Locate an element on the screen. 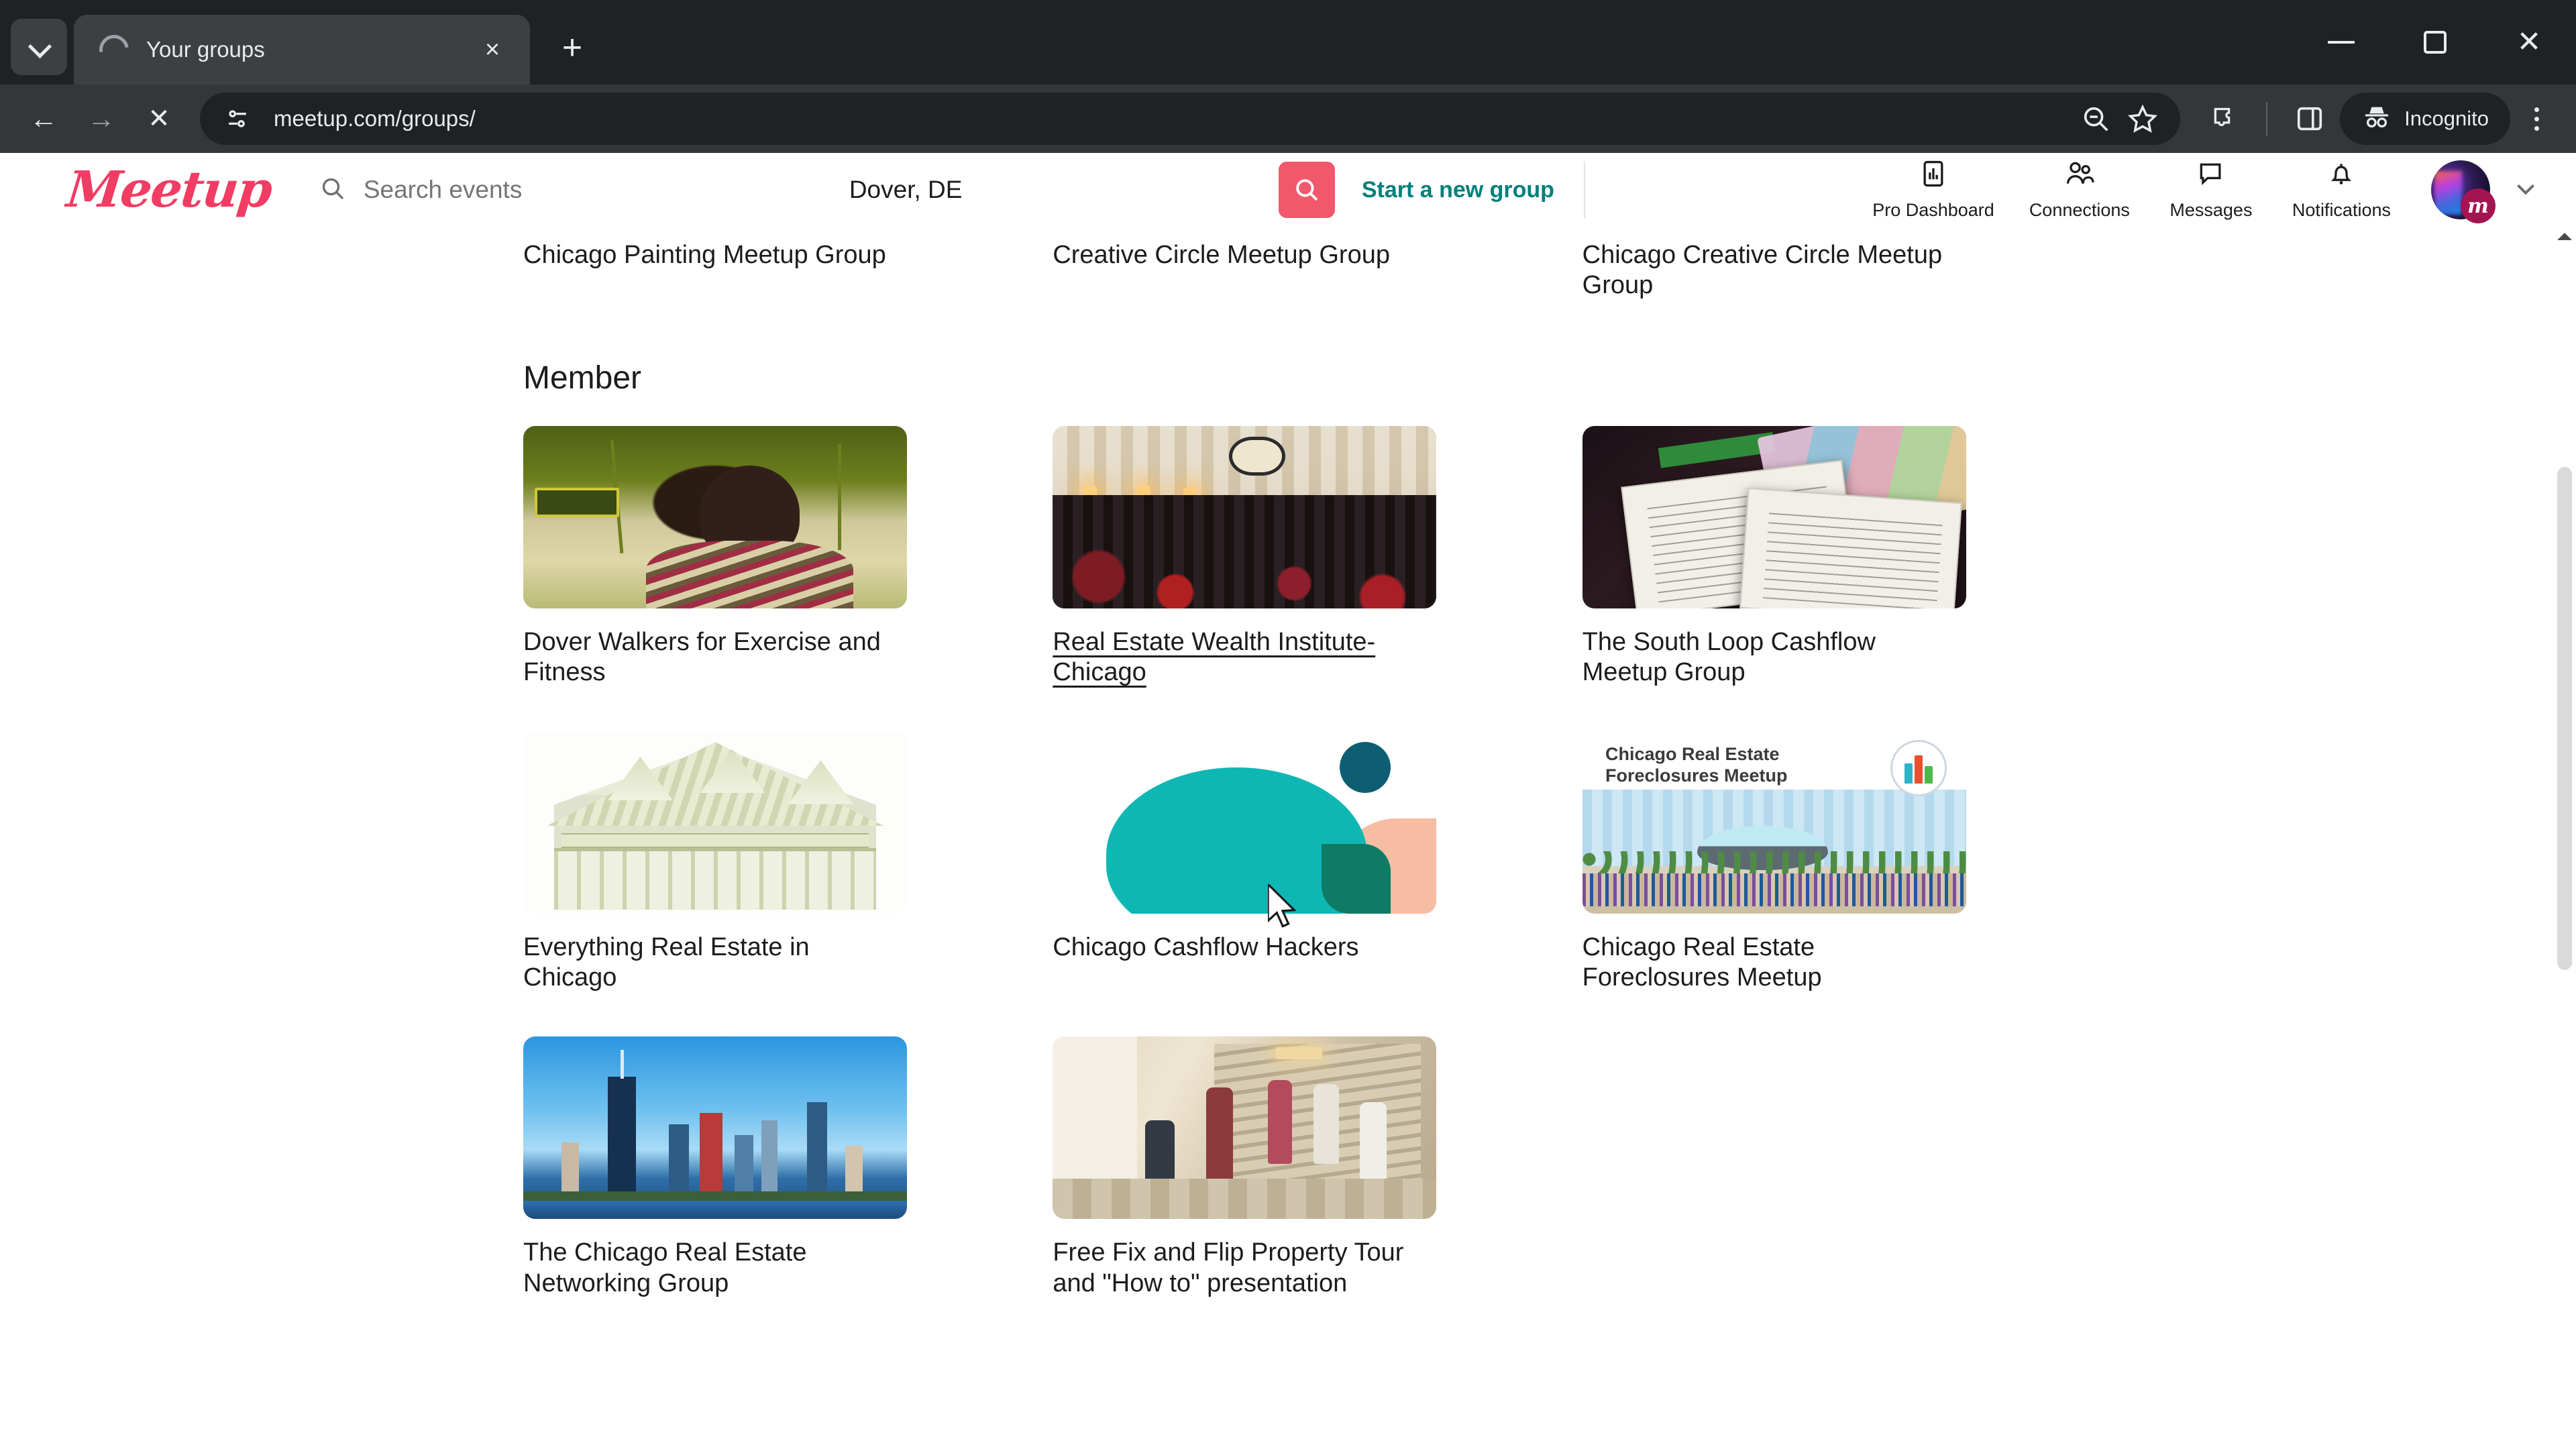 The width and height of the screenshot is (2576, 1449). search-placeholder: Search events is located at coordinates (443, 189).